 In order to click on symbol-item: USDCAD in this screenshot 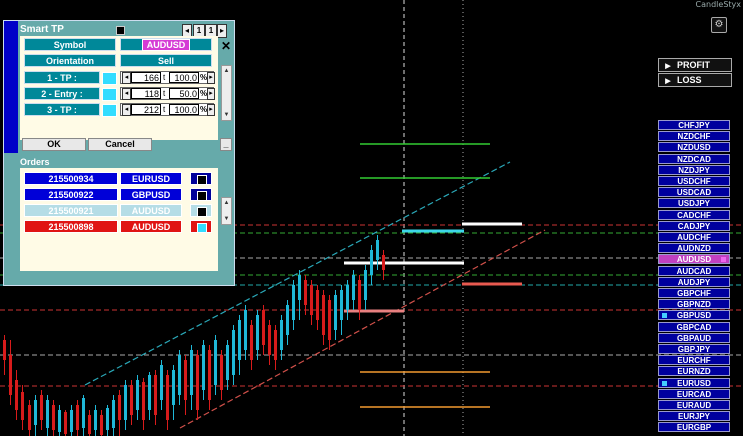, I will do `click(694, 192)`.